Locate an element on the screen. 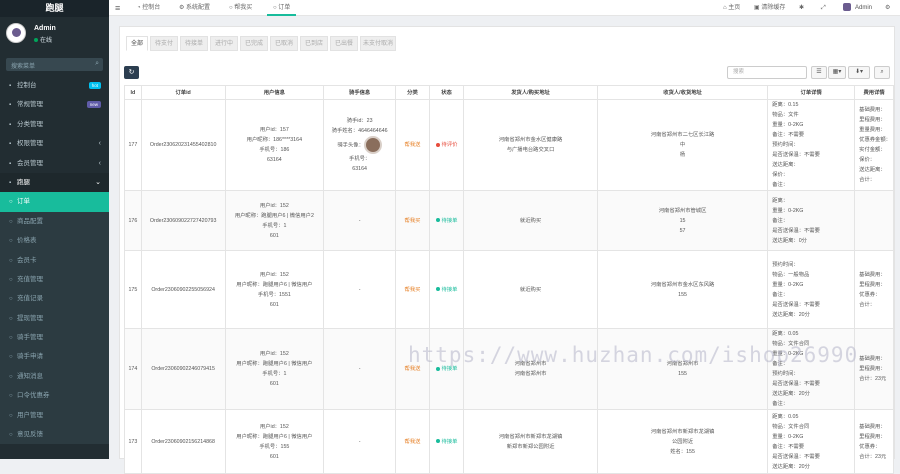 Image resolution: width=900 pixels, height=474 pixels. watermark: https://www.huzhan.com/ishop26990 is located at coordinates (633, 355).